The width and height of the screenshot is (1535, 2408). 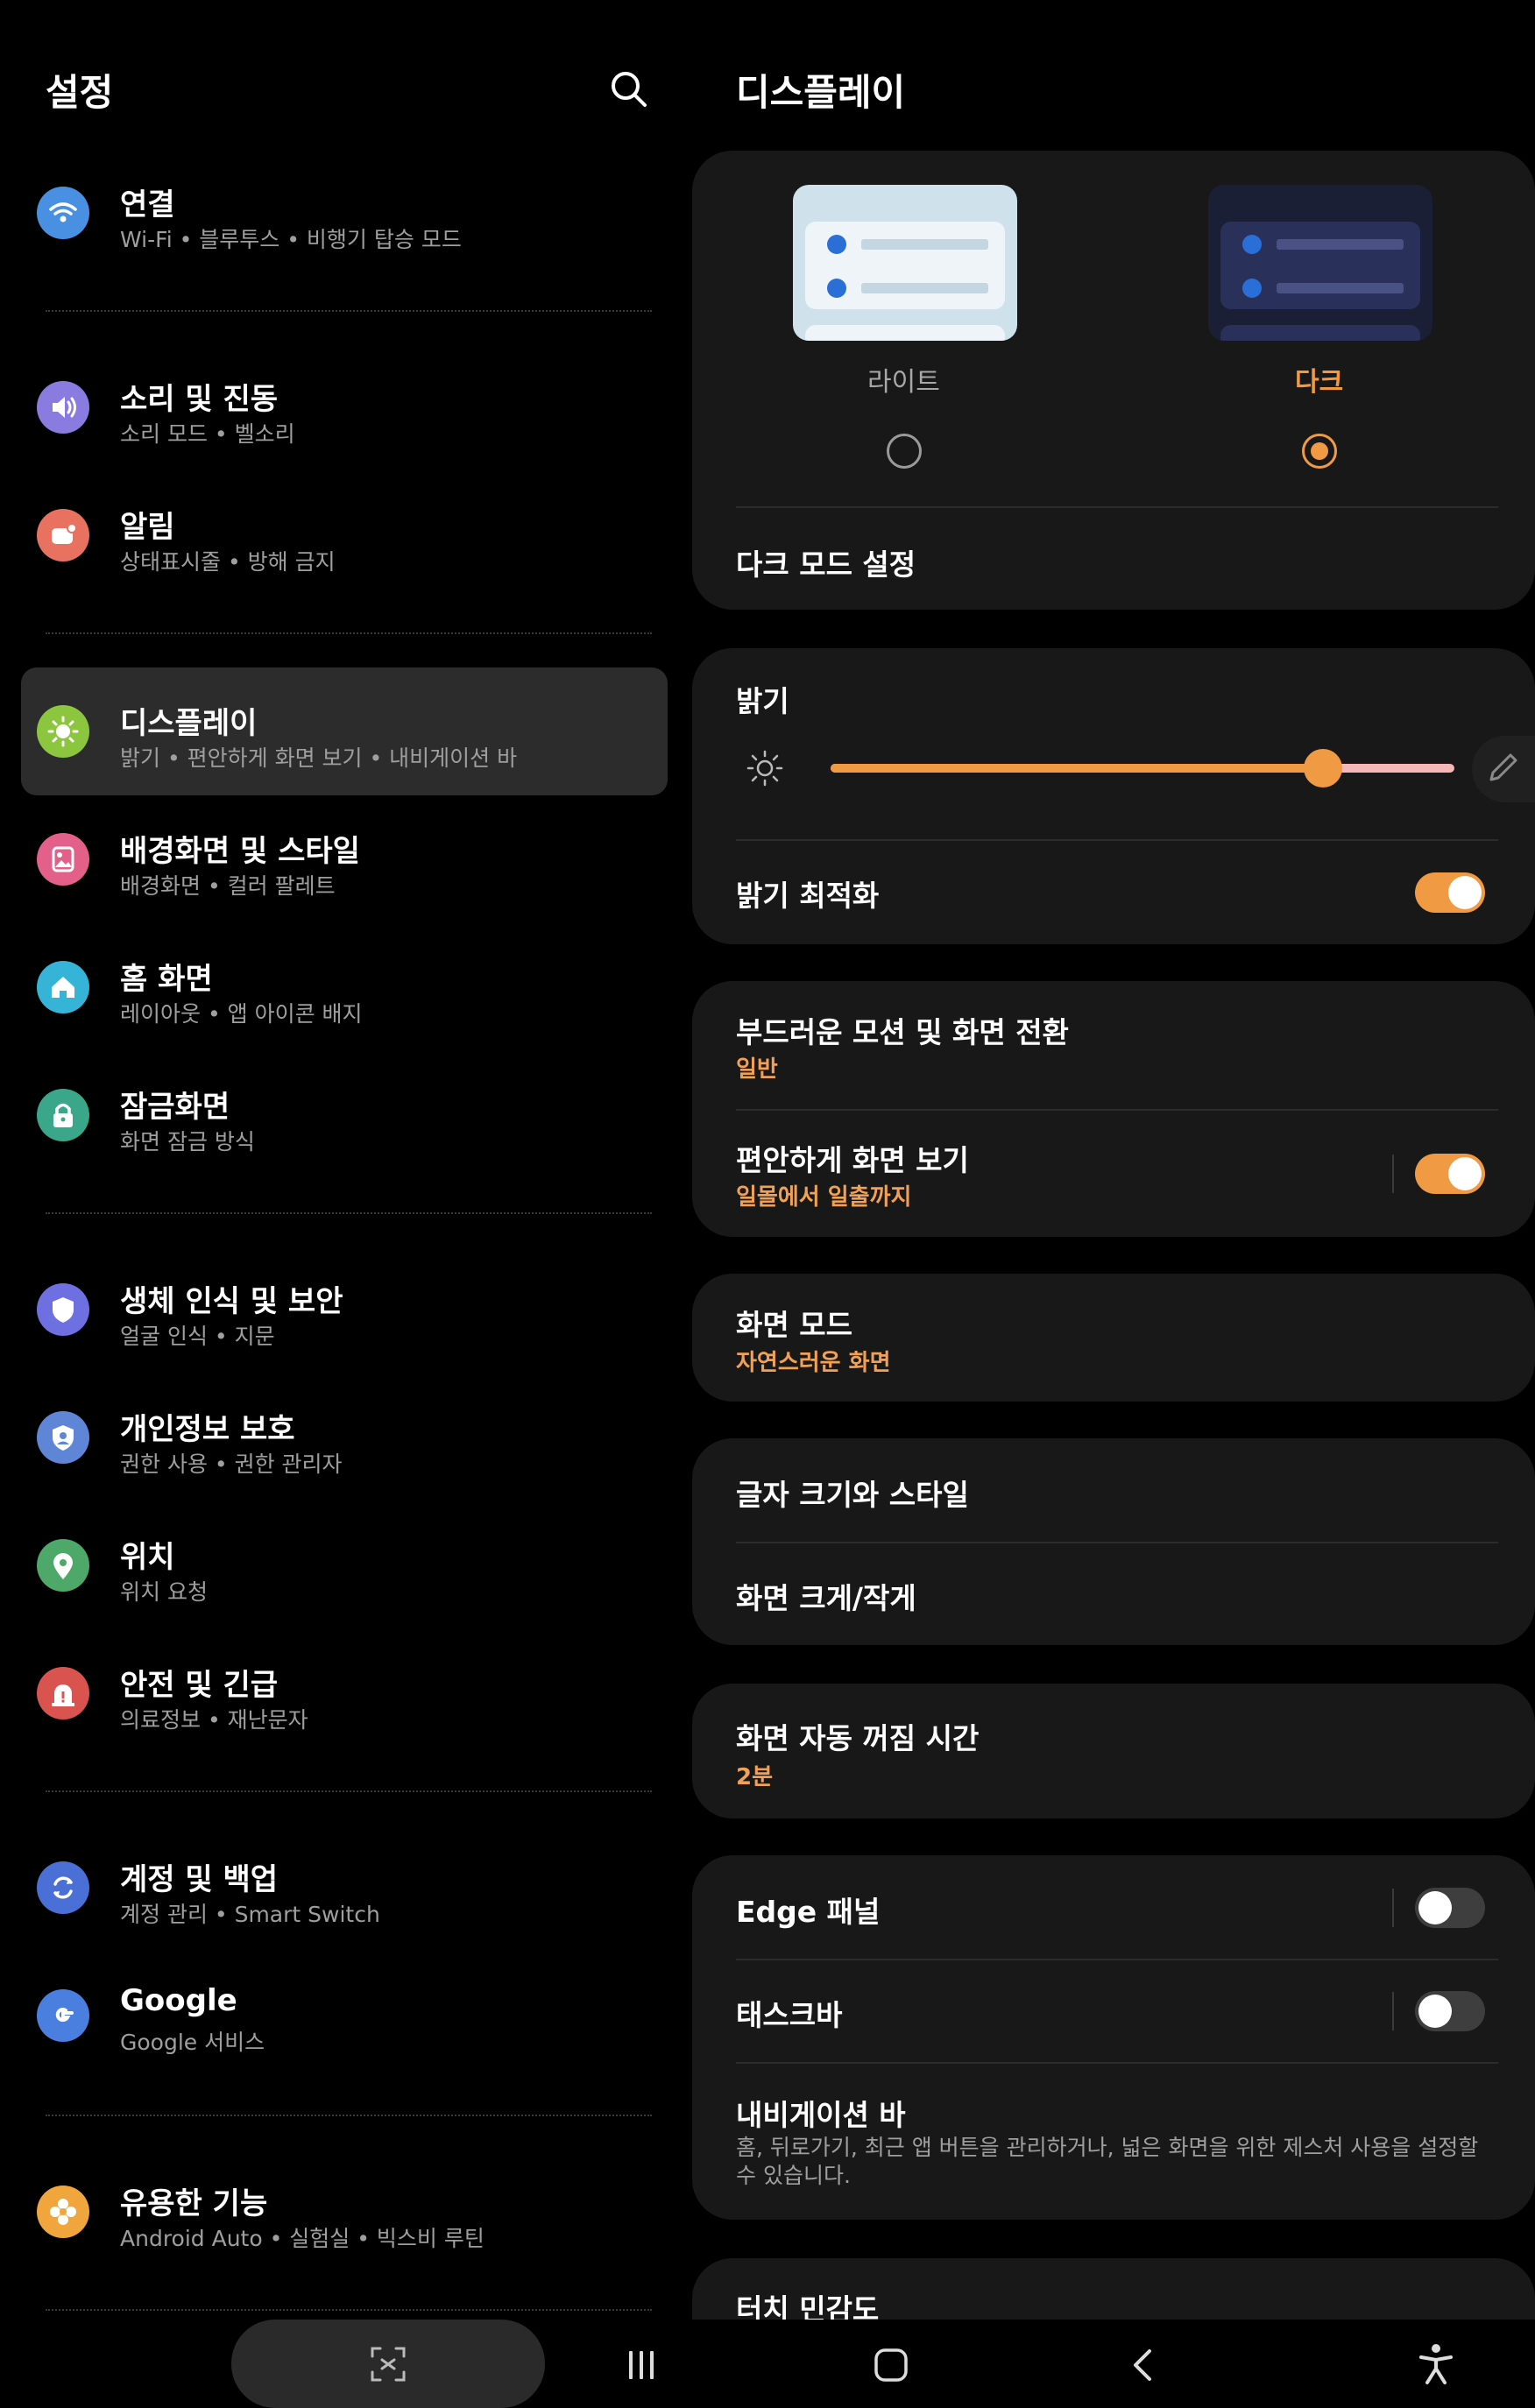 What do you see at coordinates (63, 1437) in the screenshot?
I see `privacy-icon` at bounding box center [63, 1437].